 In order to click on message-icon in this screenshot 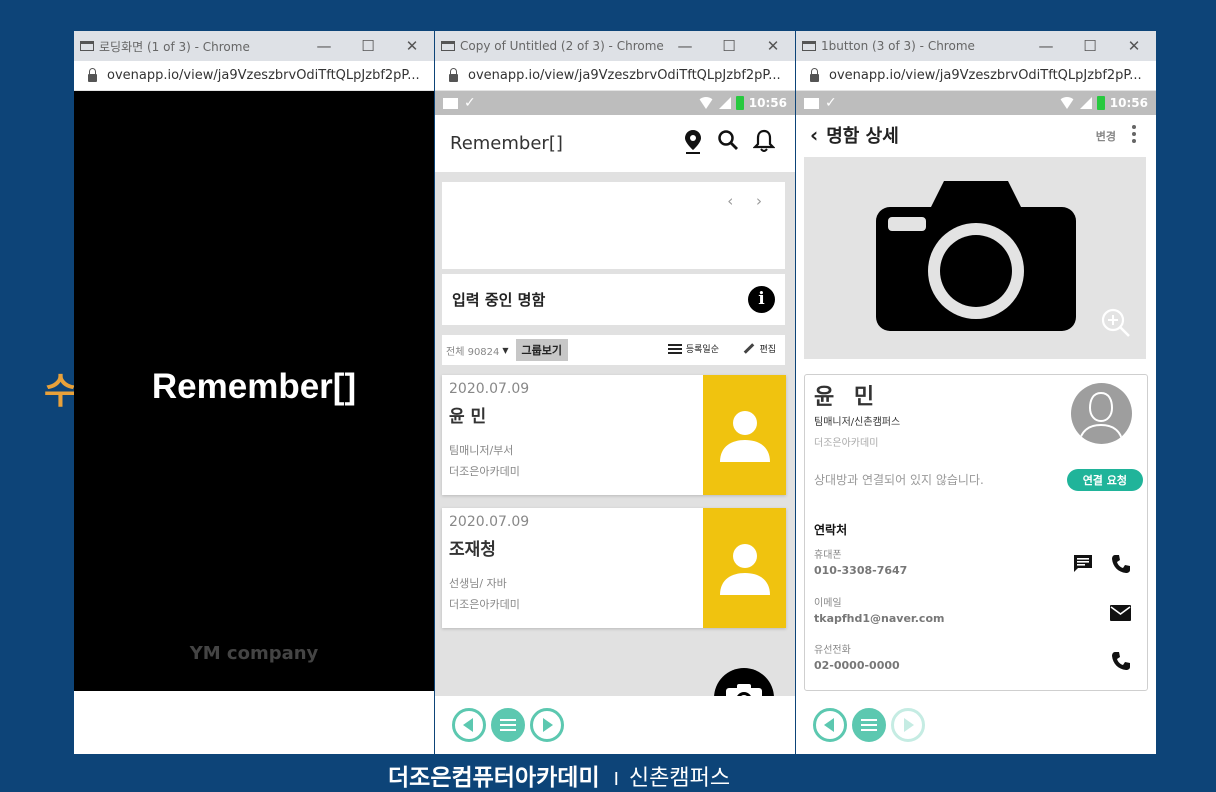, I will do `click(1083, 563)`.